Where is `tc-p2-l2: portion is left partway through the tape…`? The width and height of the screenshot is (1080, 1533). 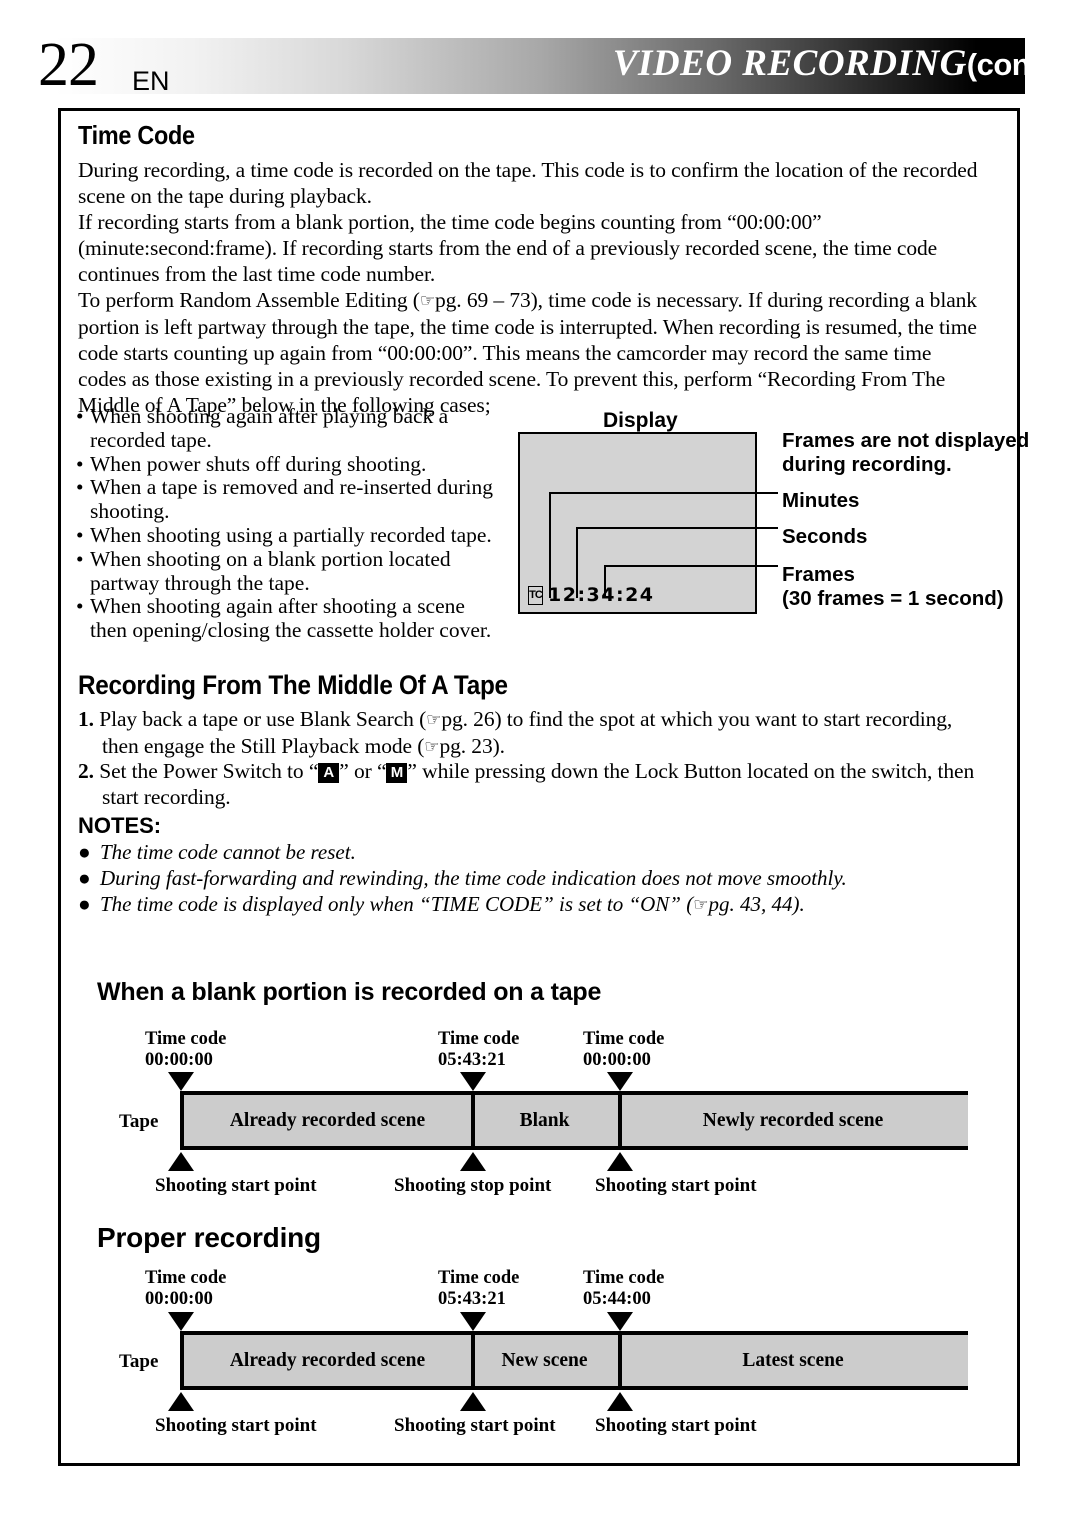 tc-p2-l2: portion is left partway through the tape… is located at coordinates (527, 327).